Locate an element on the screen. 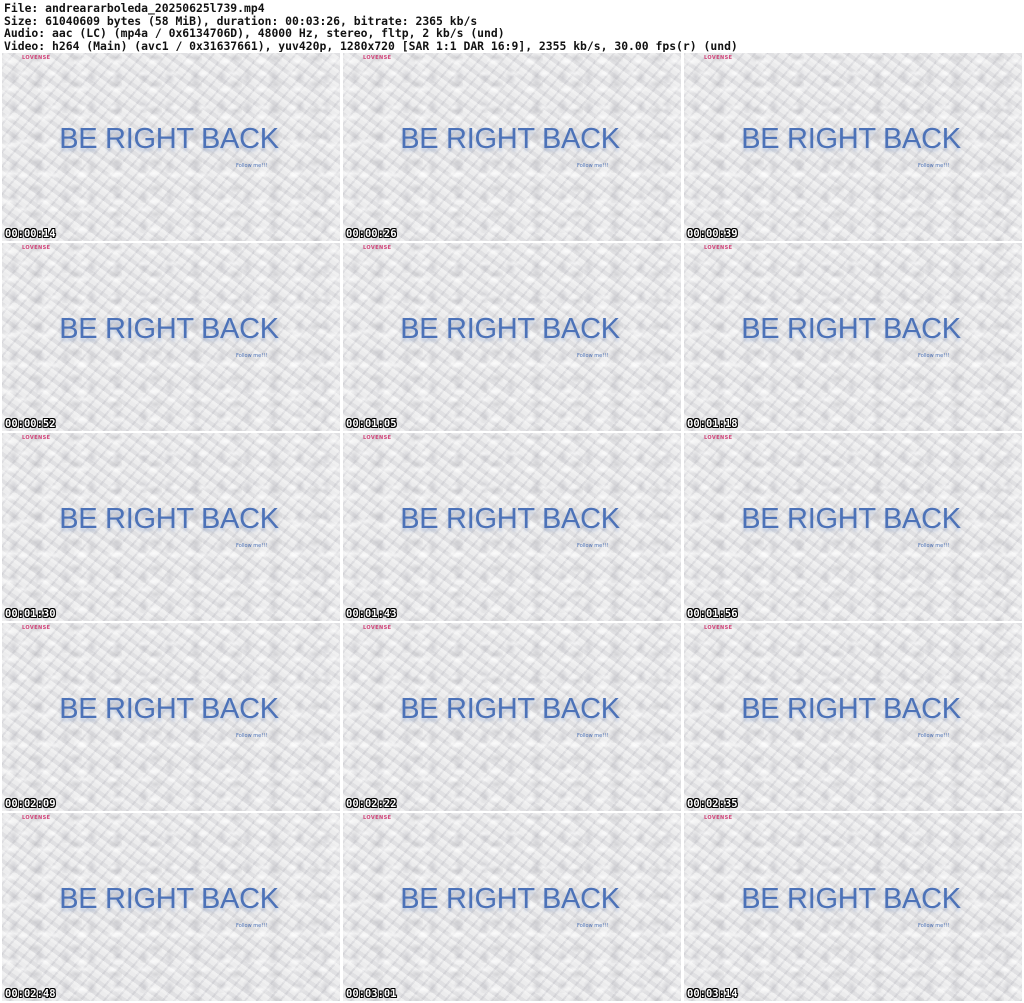 This screenshot has height=1003, width=1024. thumbnail-frame: LOVENSE BE RIGHT BACK Follow me!!! 00:01:18 is located at coordinates (853, 337).